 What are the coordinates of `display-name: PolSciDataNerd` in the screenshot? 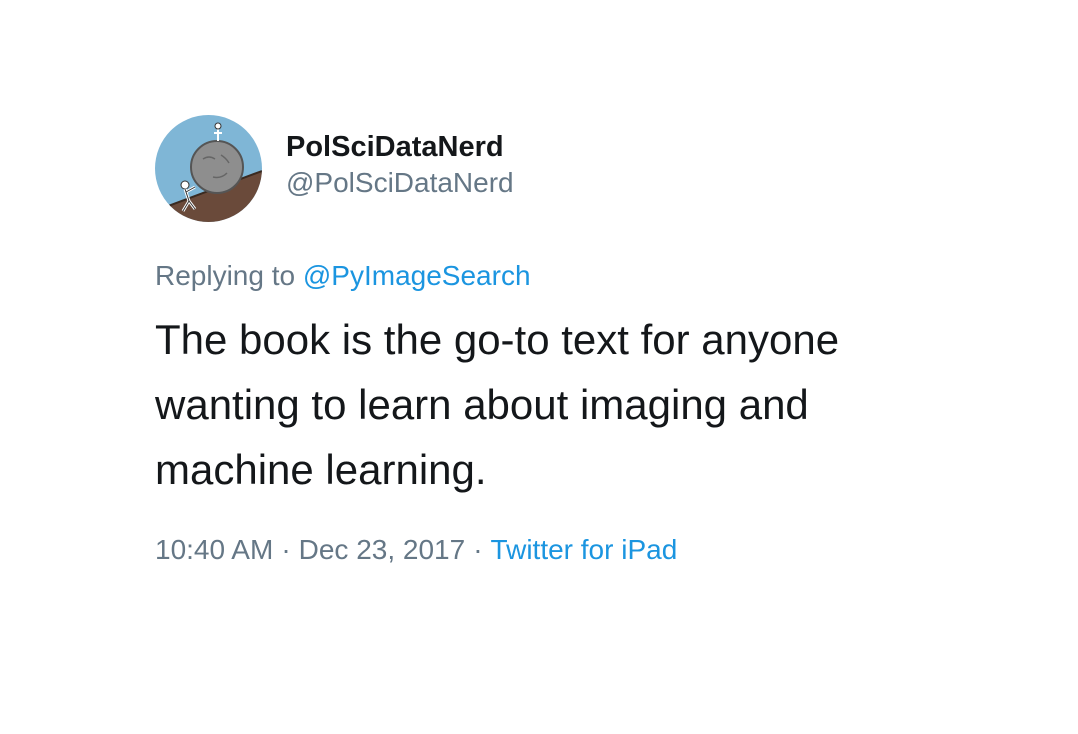 It's located at (400, 147).